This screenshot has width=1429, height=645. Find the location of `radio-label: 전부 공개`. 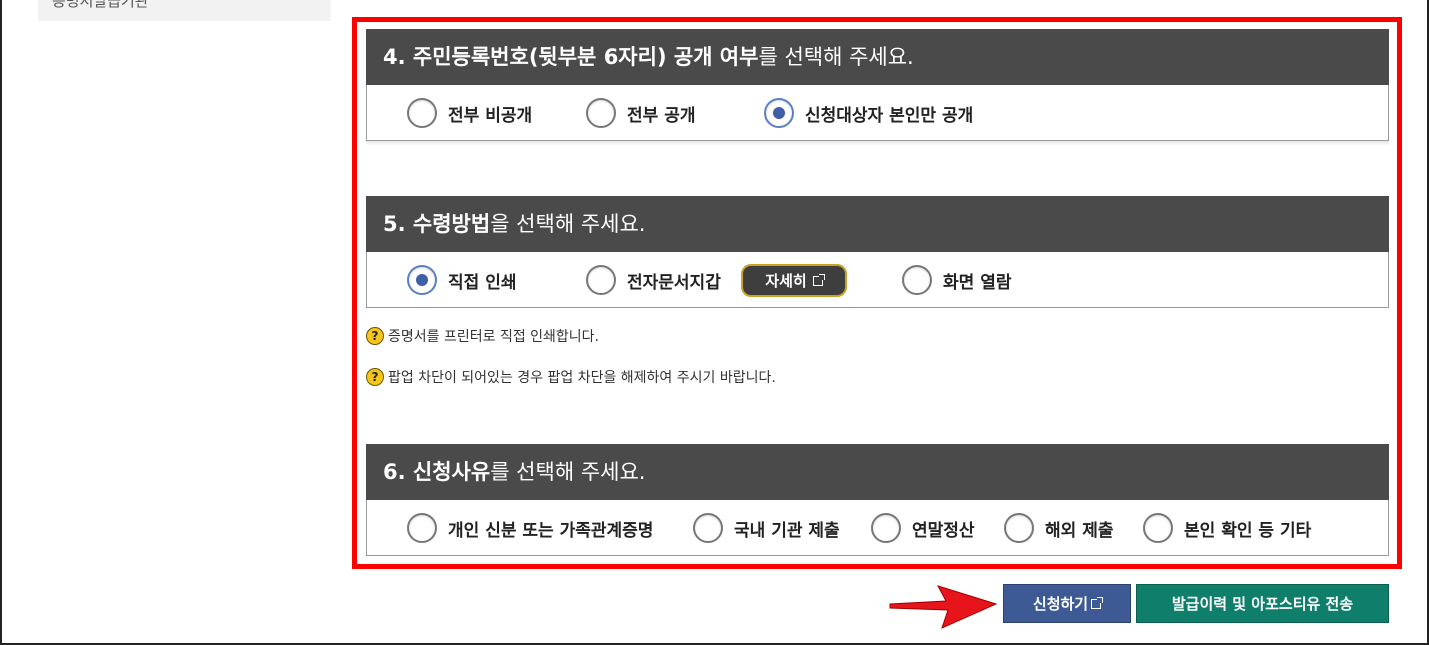

radio-label: 전부 공개 is located at coordinates (661, 115).